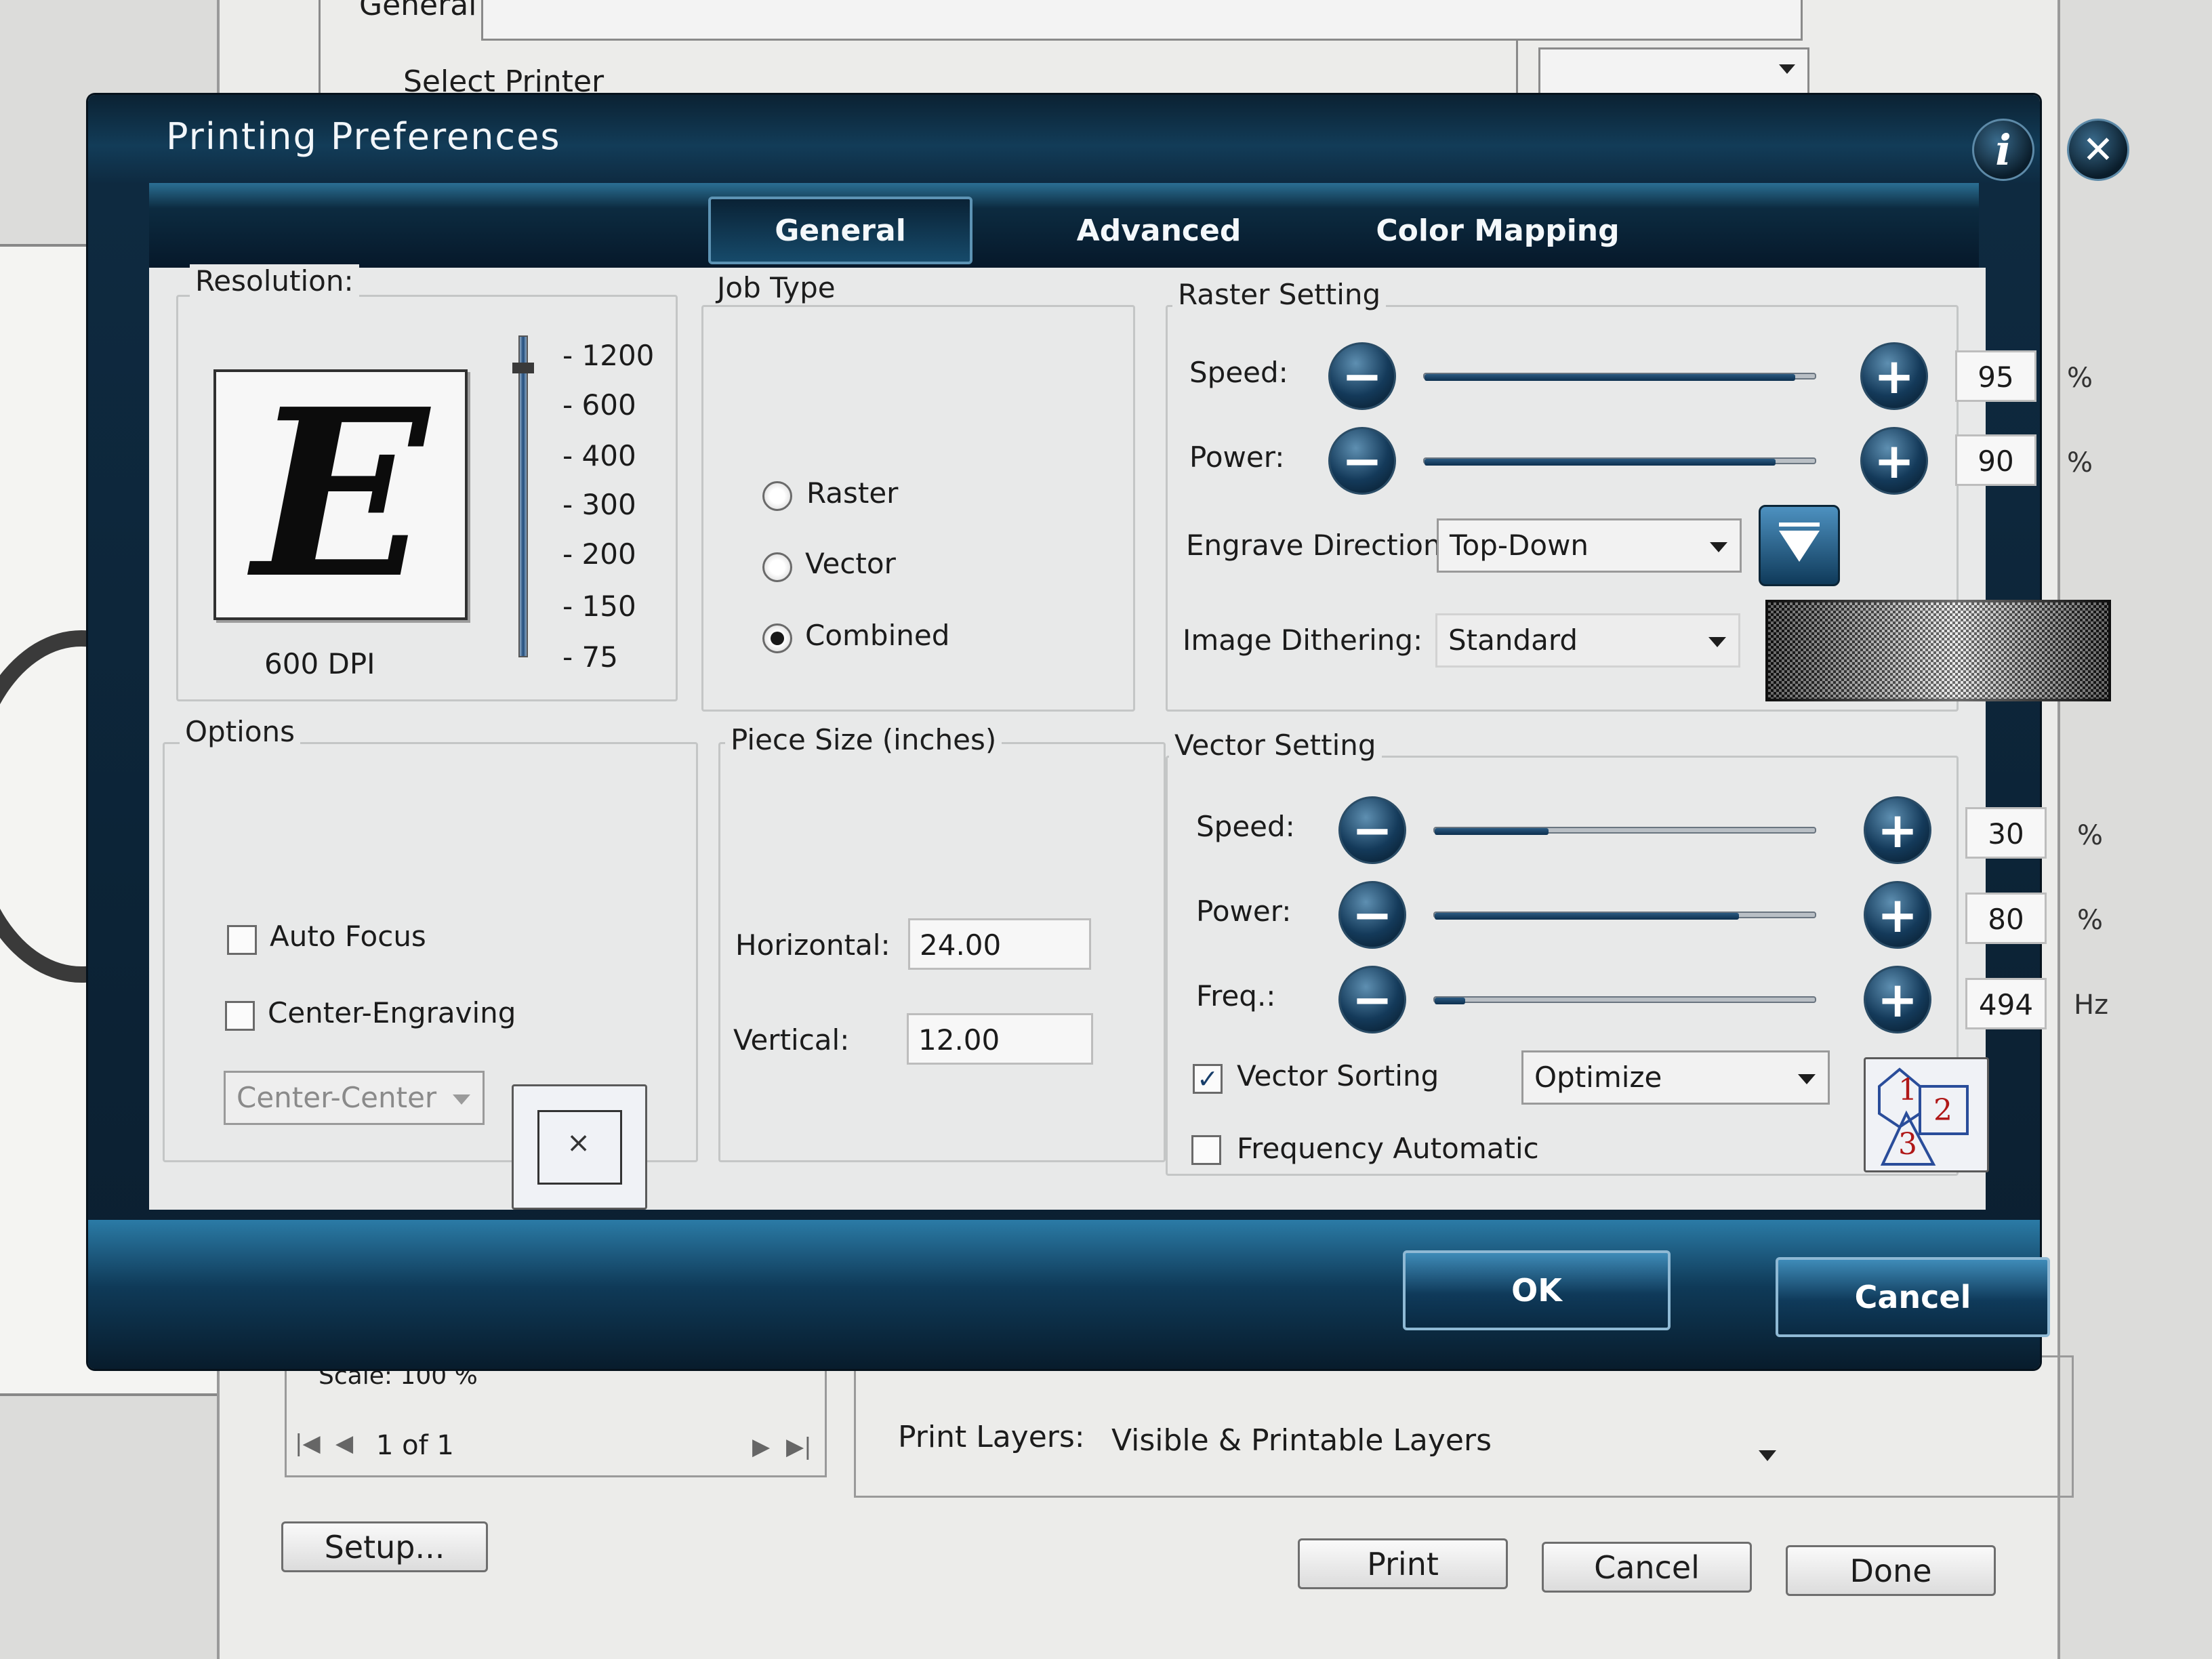  Describe the element at coordinates (242, 940) in the screenshot. I see `auto-focus-checkbox` at that location.